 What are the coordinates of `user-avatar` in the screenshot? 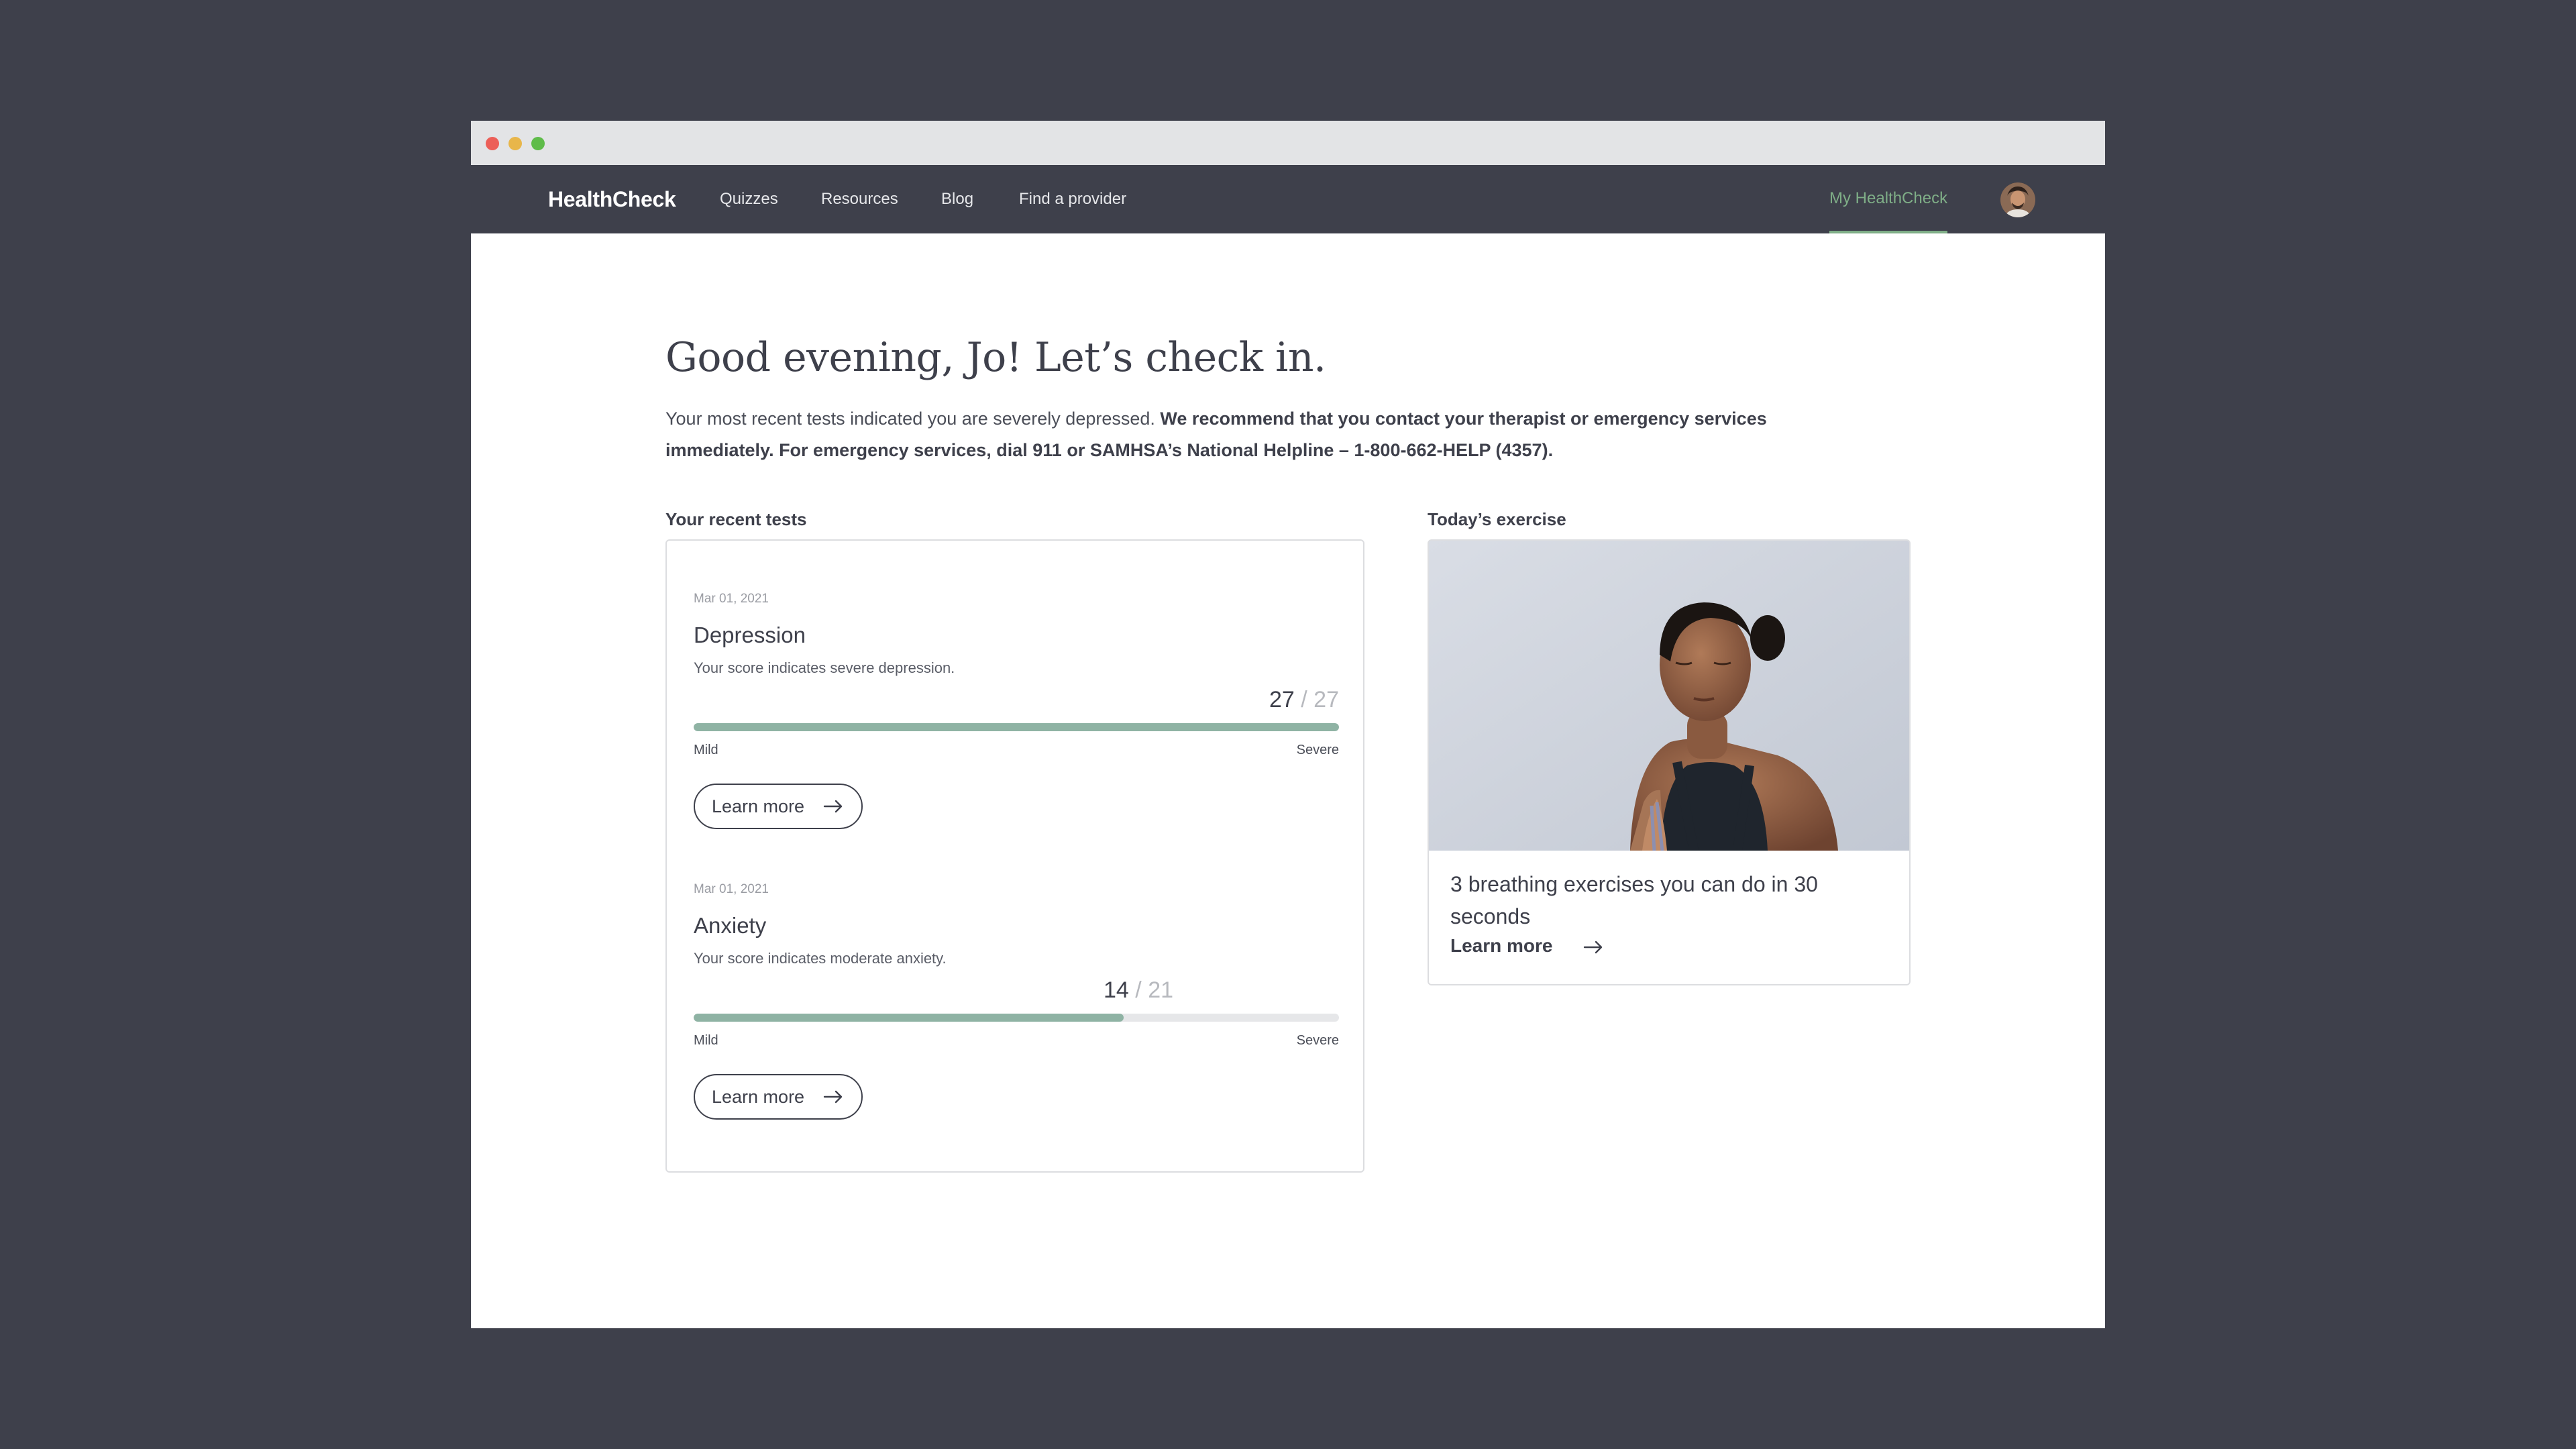 It's located at (2017, 199).